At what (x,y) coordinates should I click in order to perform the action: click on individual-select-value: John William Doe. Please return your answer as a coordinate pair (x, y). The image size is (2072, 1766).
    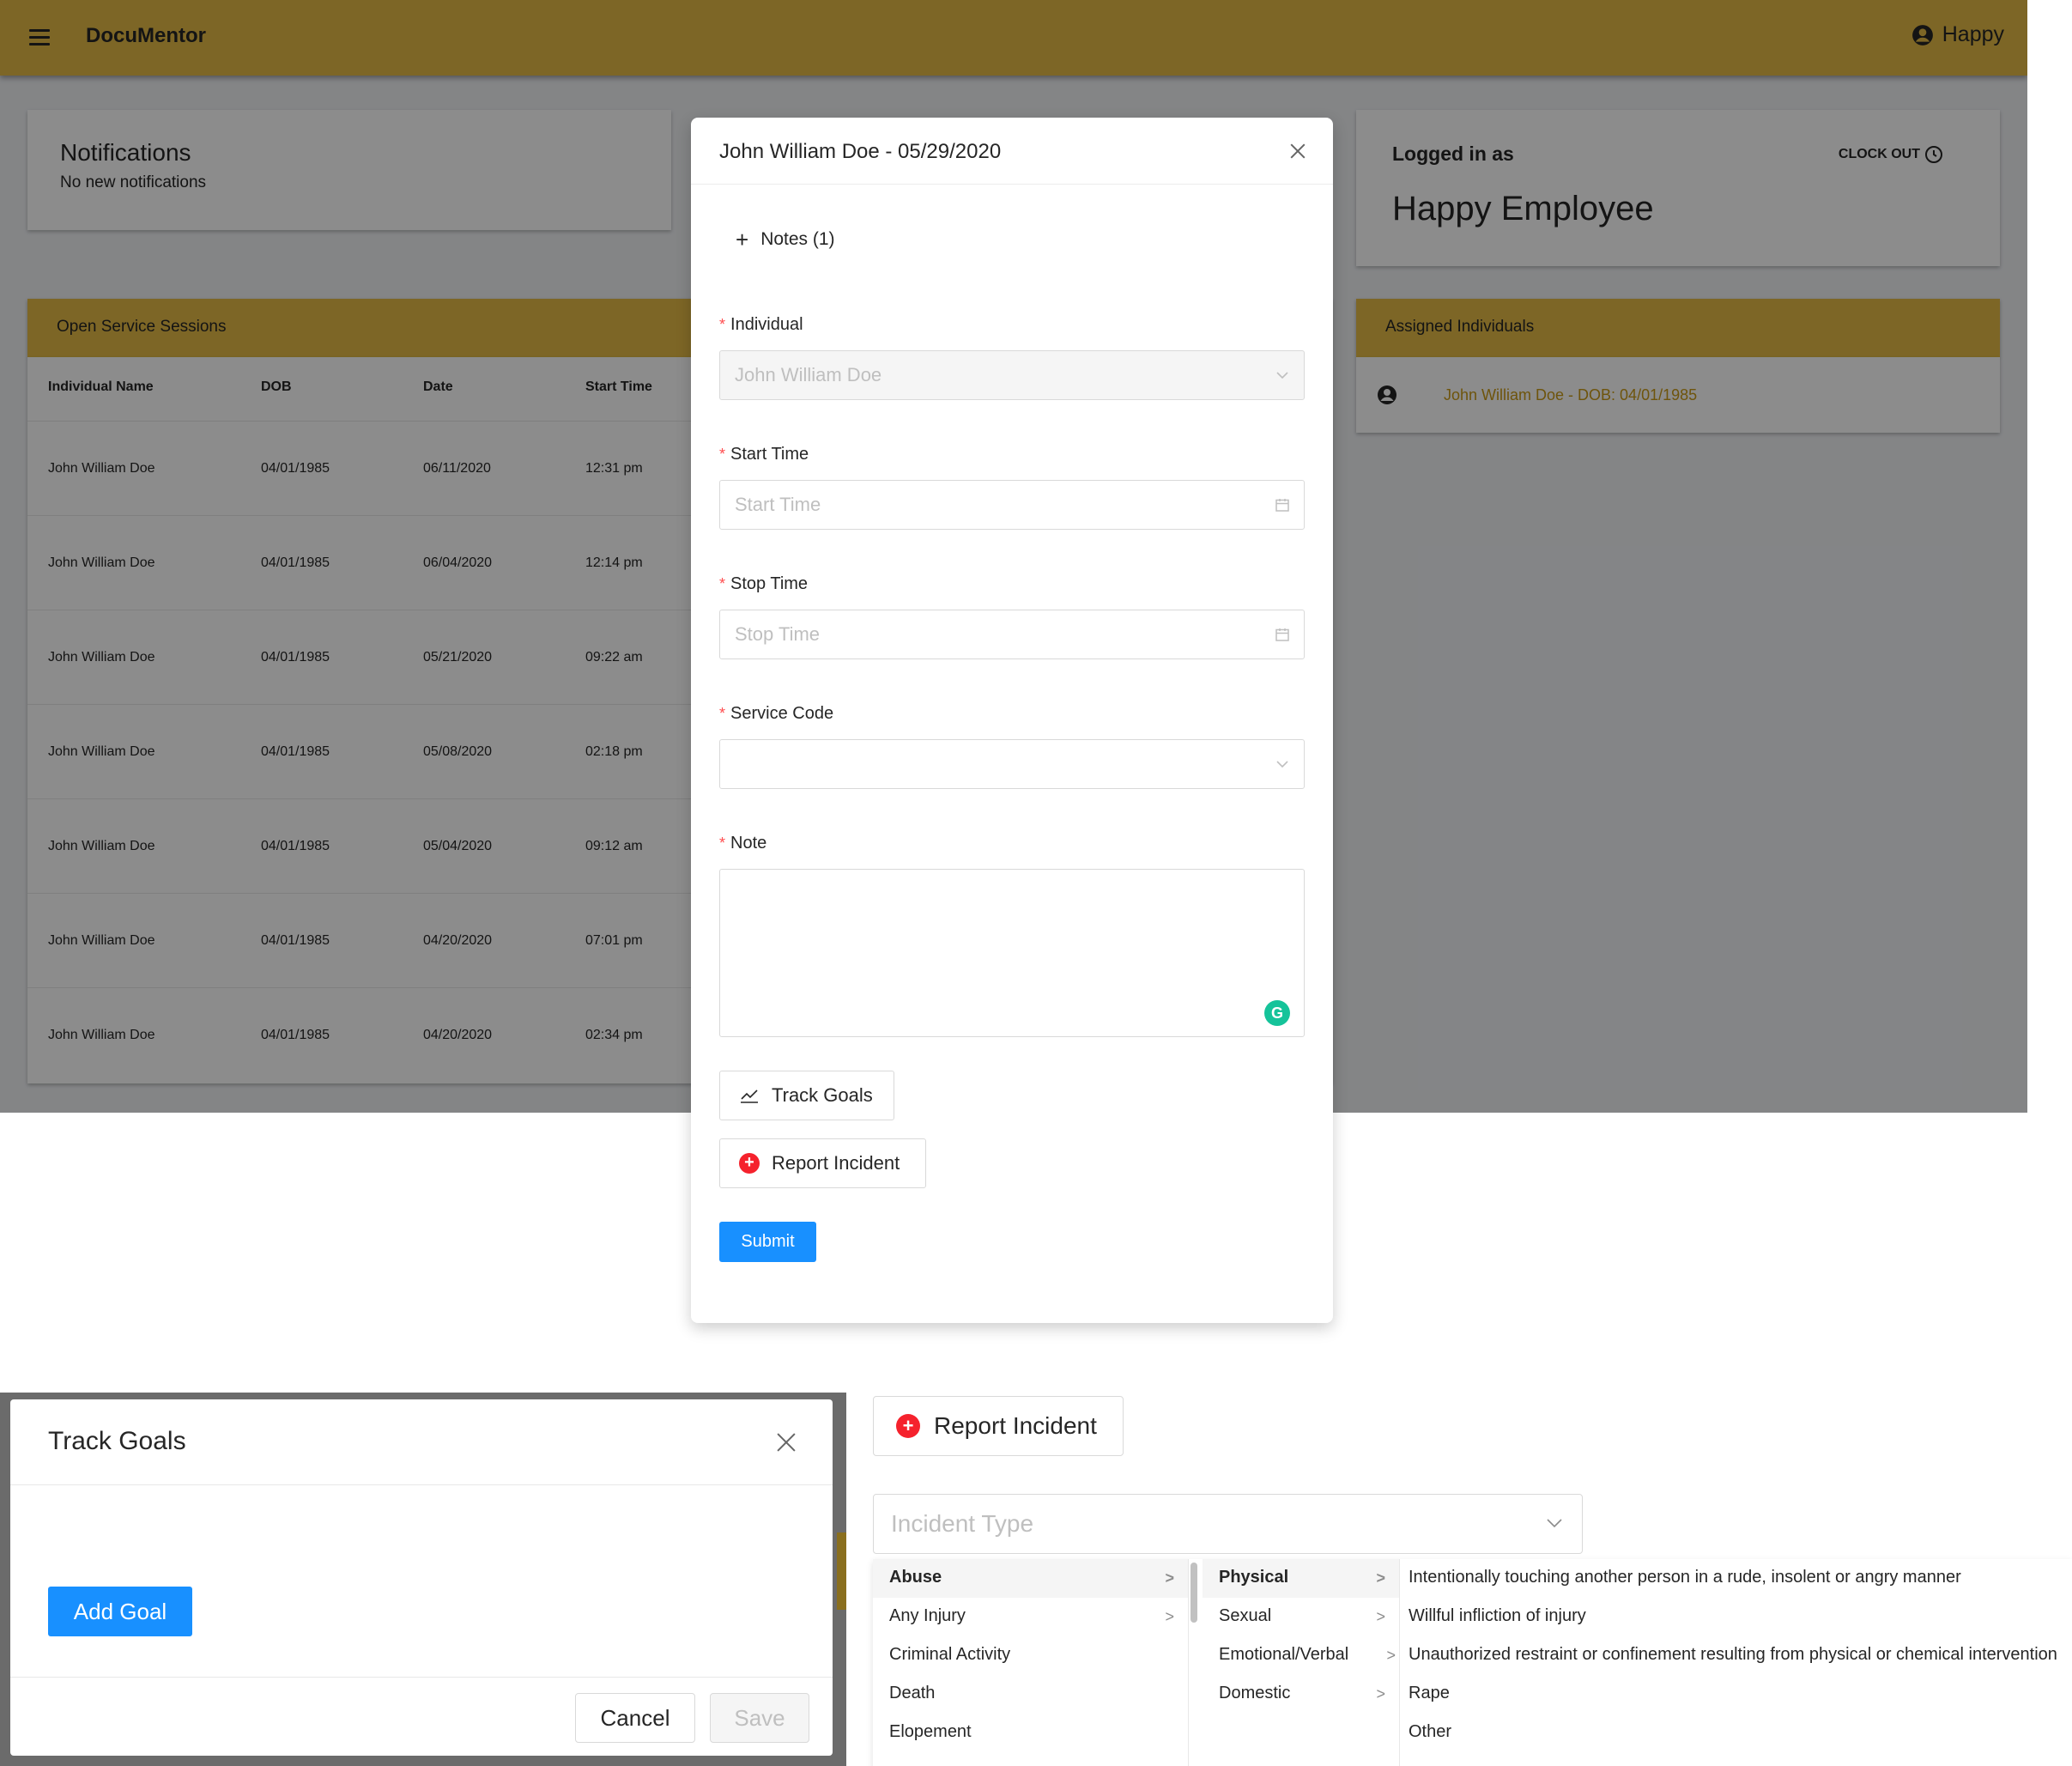
    Looking at the image, I should click on (808, 375).